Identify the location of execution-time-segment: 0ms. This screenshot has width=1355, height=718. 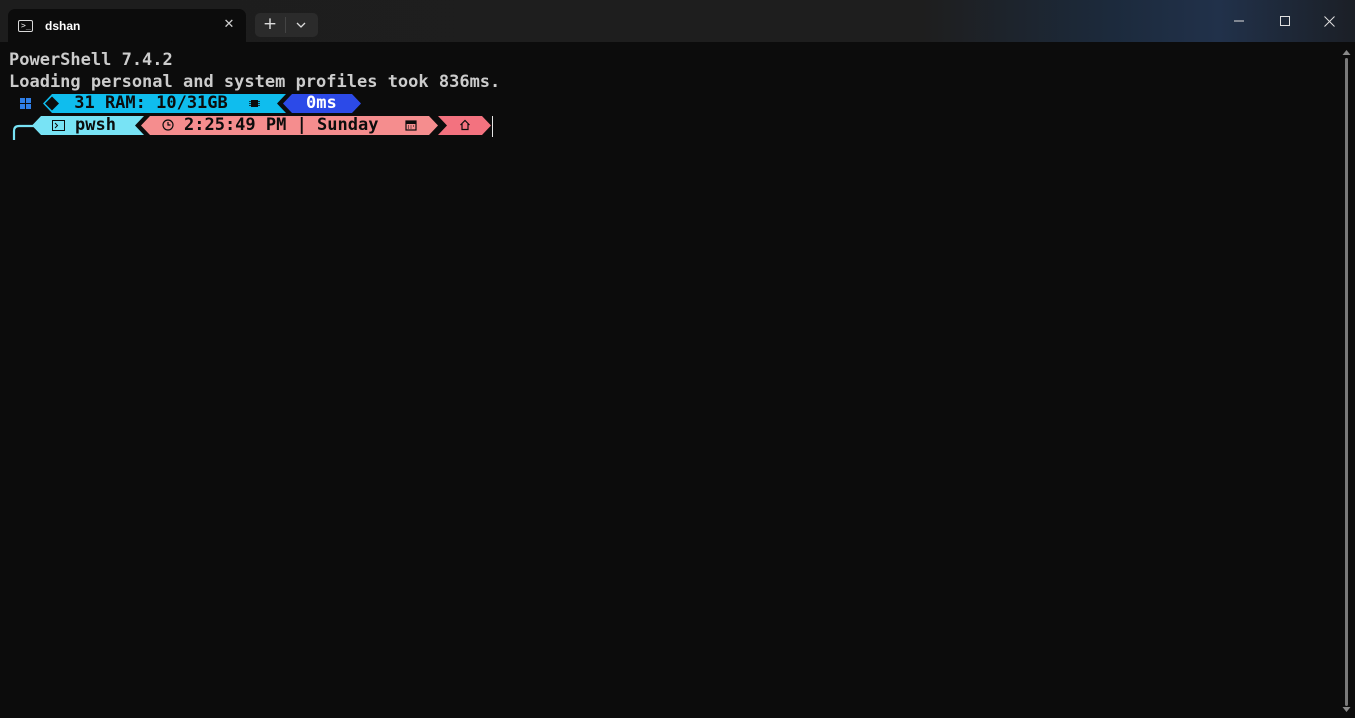
(322, 103).